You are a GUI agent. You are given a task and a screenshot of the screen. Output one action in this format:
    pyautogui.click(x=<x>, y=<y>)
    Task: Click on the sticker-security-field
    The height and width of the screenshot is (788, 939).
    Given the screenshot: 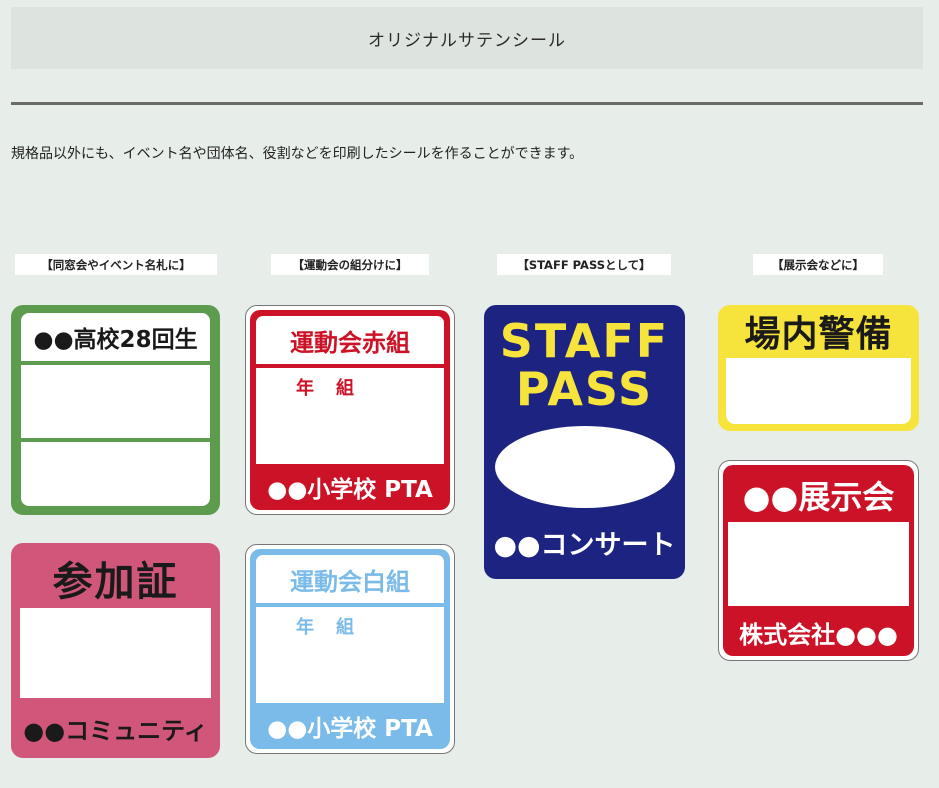 What is the action you would take?
    pyautogui.click(x=818, y=391)
    